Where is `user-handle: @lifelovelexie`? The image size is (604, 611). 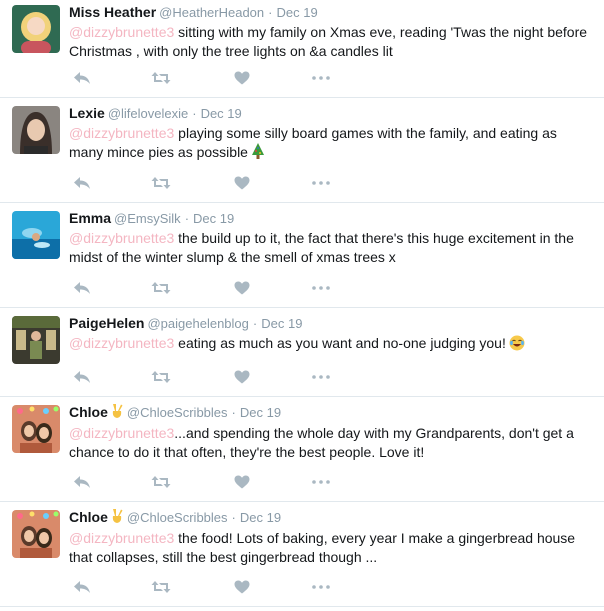
user-handle: @lifelovelexie is located at coordinates (148, 113).